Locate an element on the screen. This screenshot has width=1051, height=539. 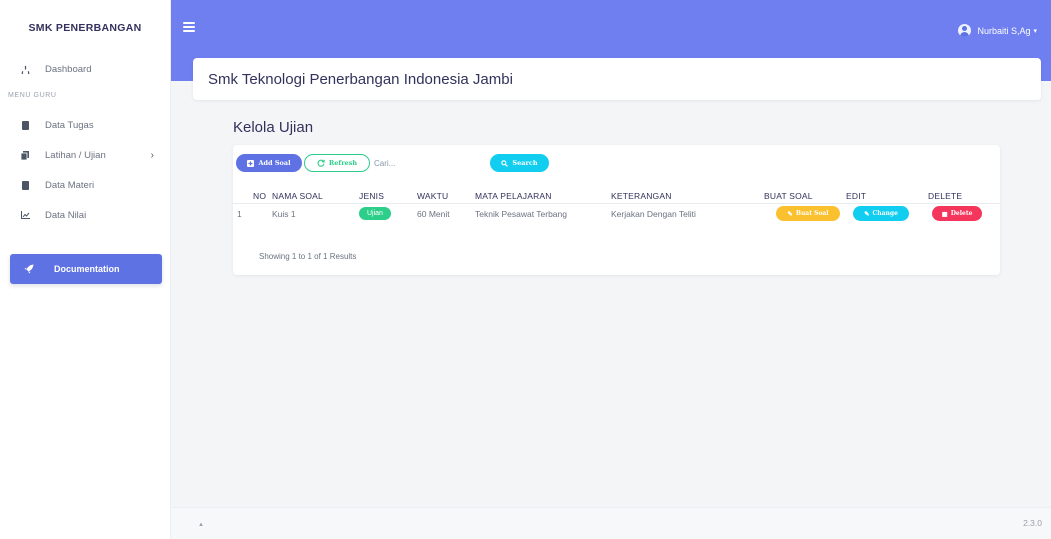
copy-icon is located at coordinates (25, 155).